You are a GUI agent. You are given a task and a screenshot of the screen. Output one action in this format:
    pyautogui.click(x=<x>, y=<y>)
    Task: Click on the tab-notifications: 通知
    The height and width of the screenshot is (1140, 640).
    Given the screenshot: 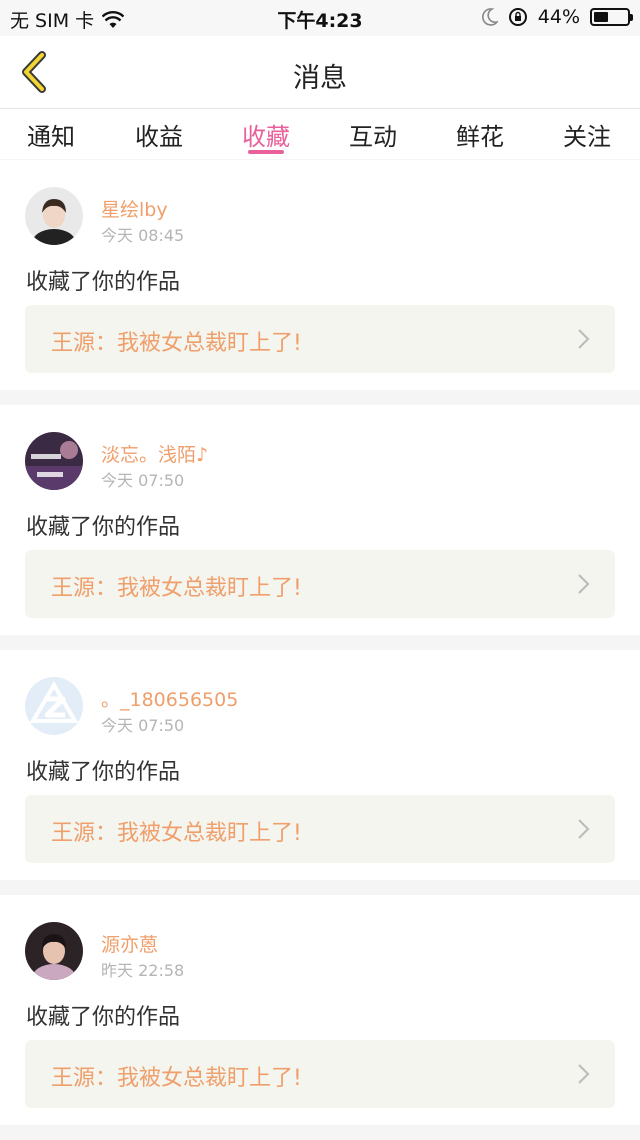 What is the action you would take?
    pyautogui.click(x=51, y=134)
    